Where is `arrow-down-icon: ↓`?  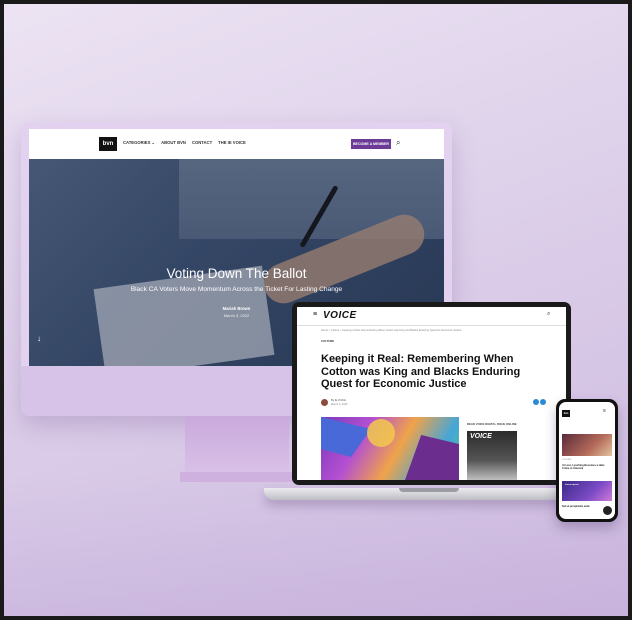 arrow-down-icon: ↓ is located at coordinates (39, 338).